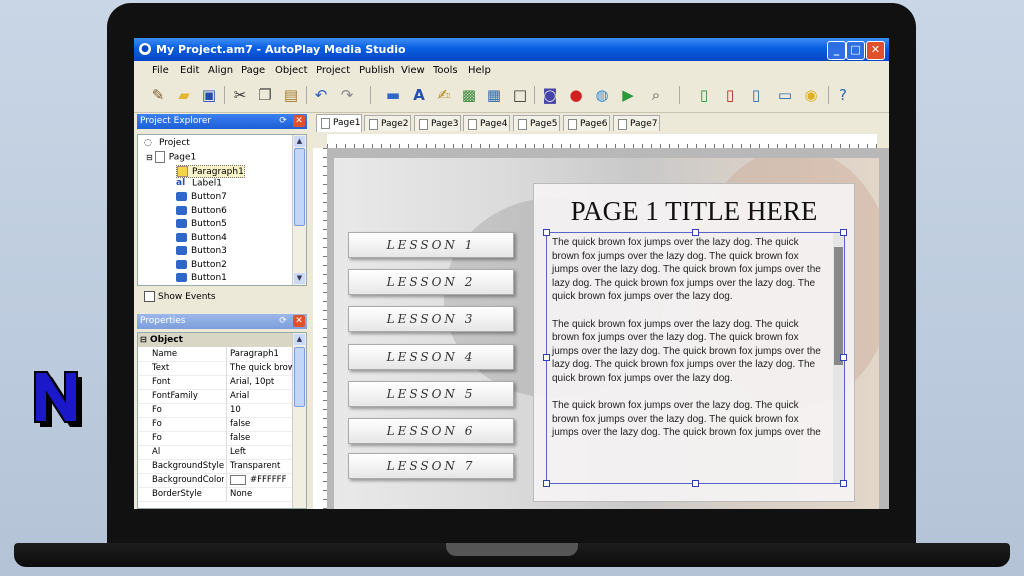 This screenshot has width=1024, height=576. I want to click on lesson-6-button: LESSON 6, so click(431, 431).